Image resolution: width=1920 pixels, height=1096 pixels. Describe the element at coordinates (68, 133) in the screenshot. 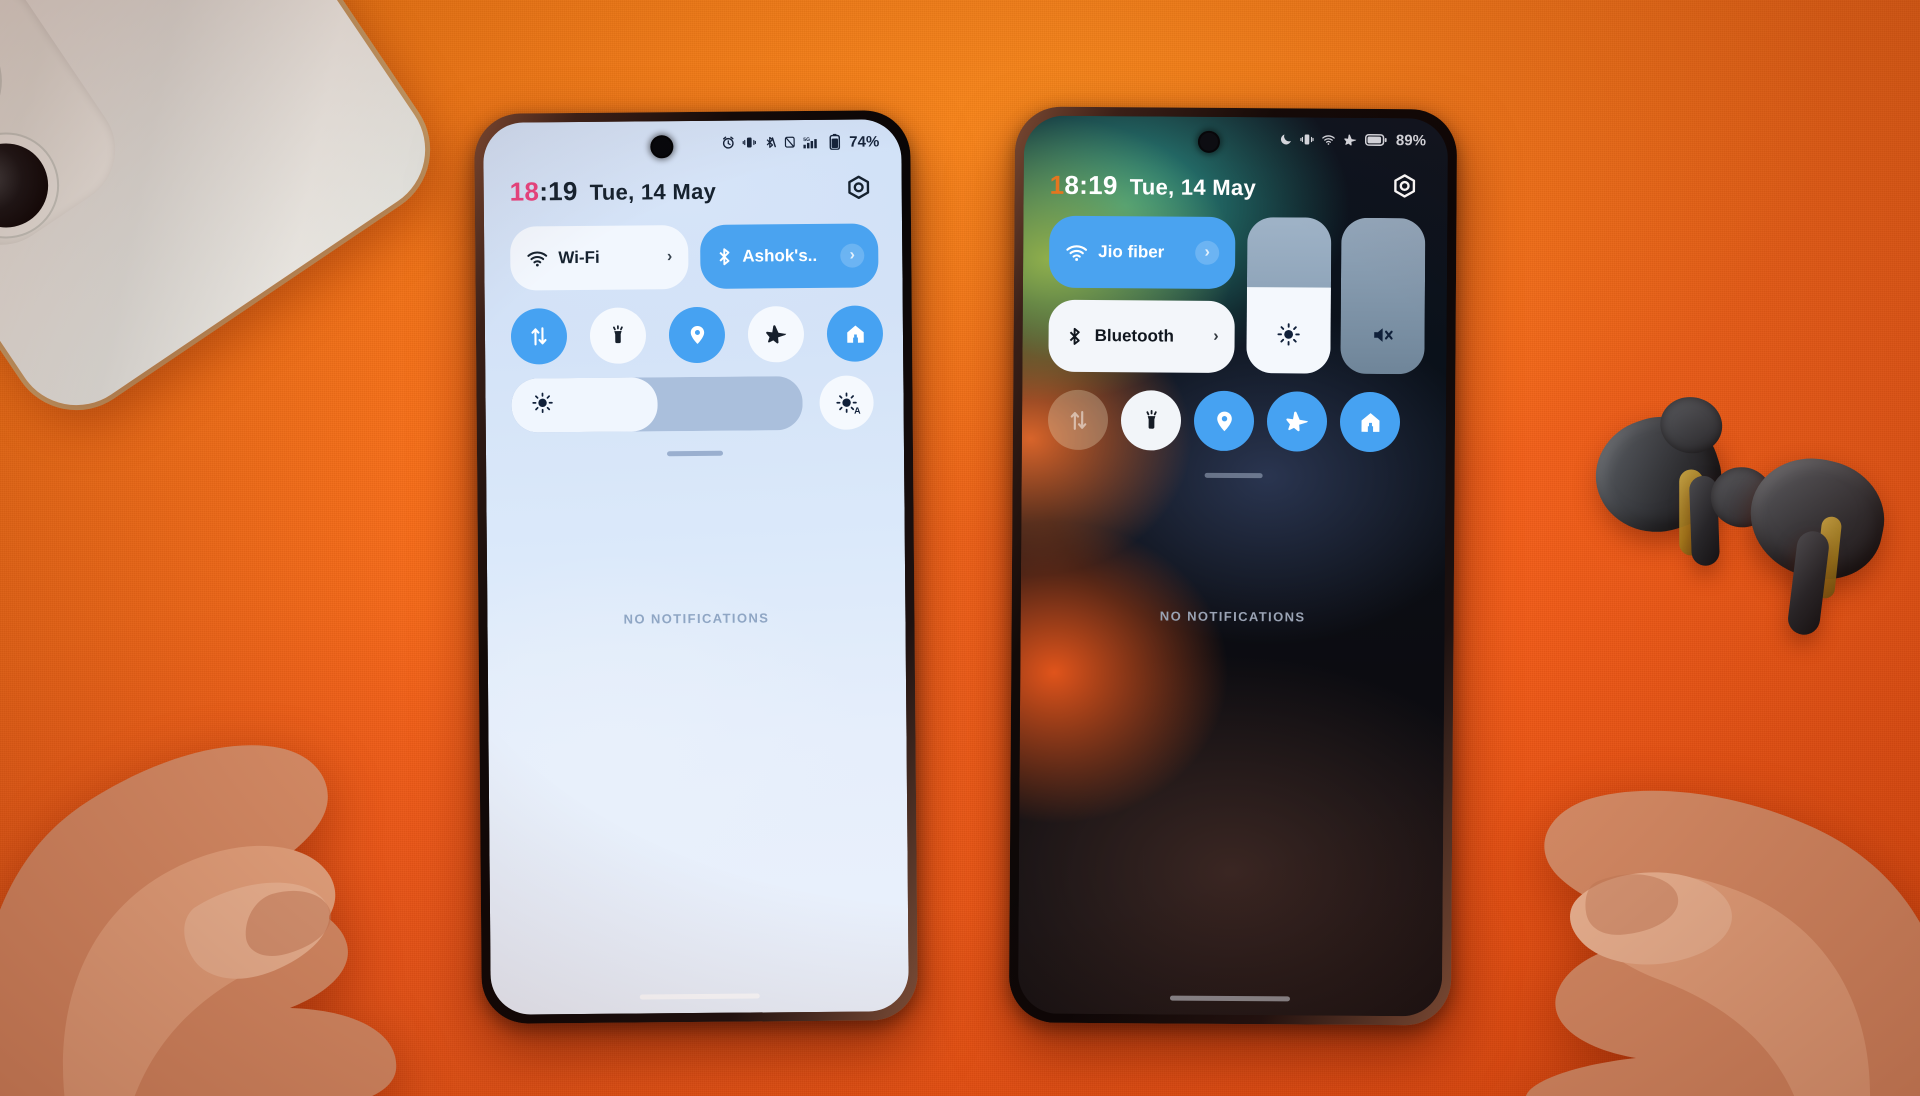

I see `camera-module` at that location.